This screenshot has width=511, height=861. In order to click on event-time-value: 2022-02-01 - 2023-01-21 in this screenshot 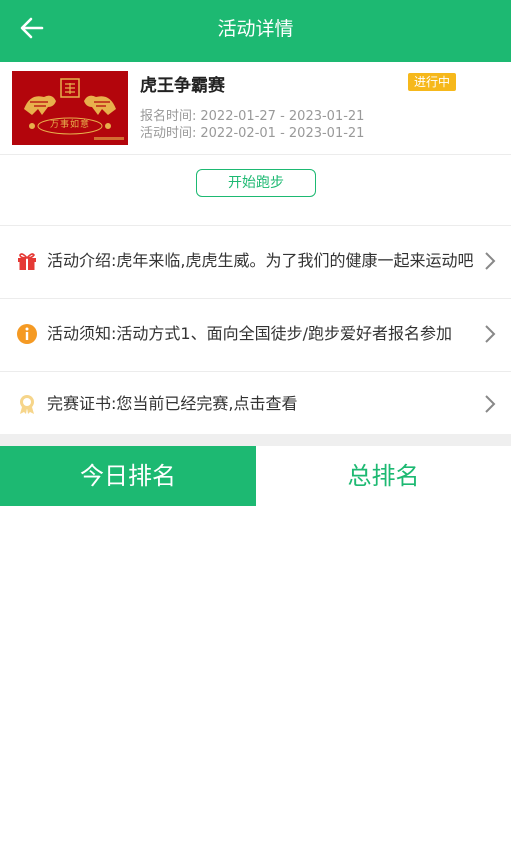, I will do `click(282, 133)`.